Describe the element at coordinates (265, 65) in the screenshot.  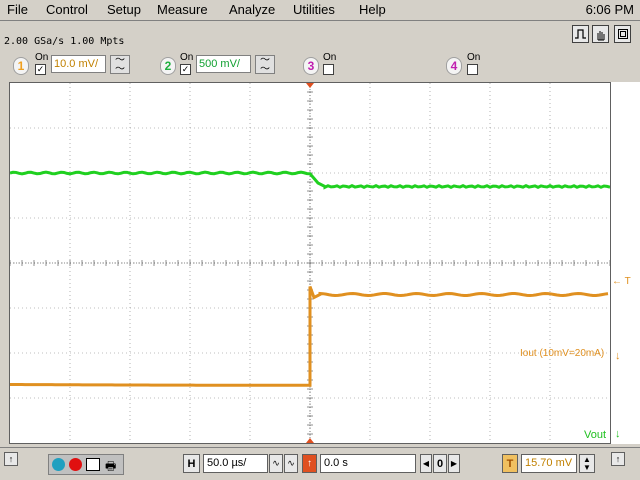
I see `channel-2-adjust-icon: 〜〜` at that location.